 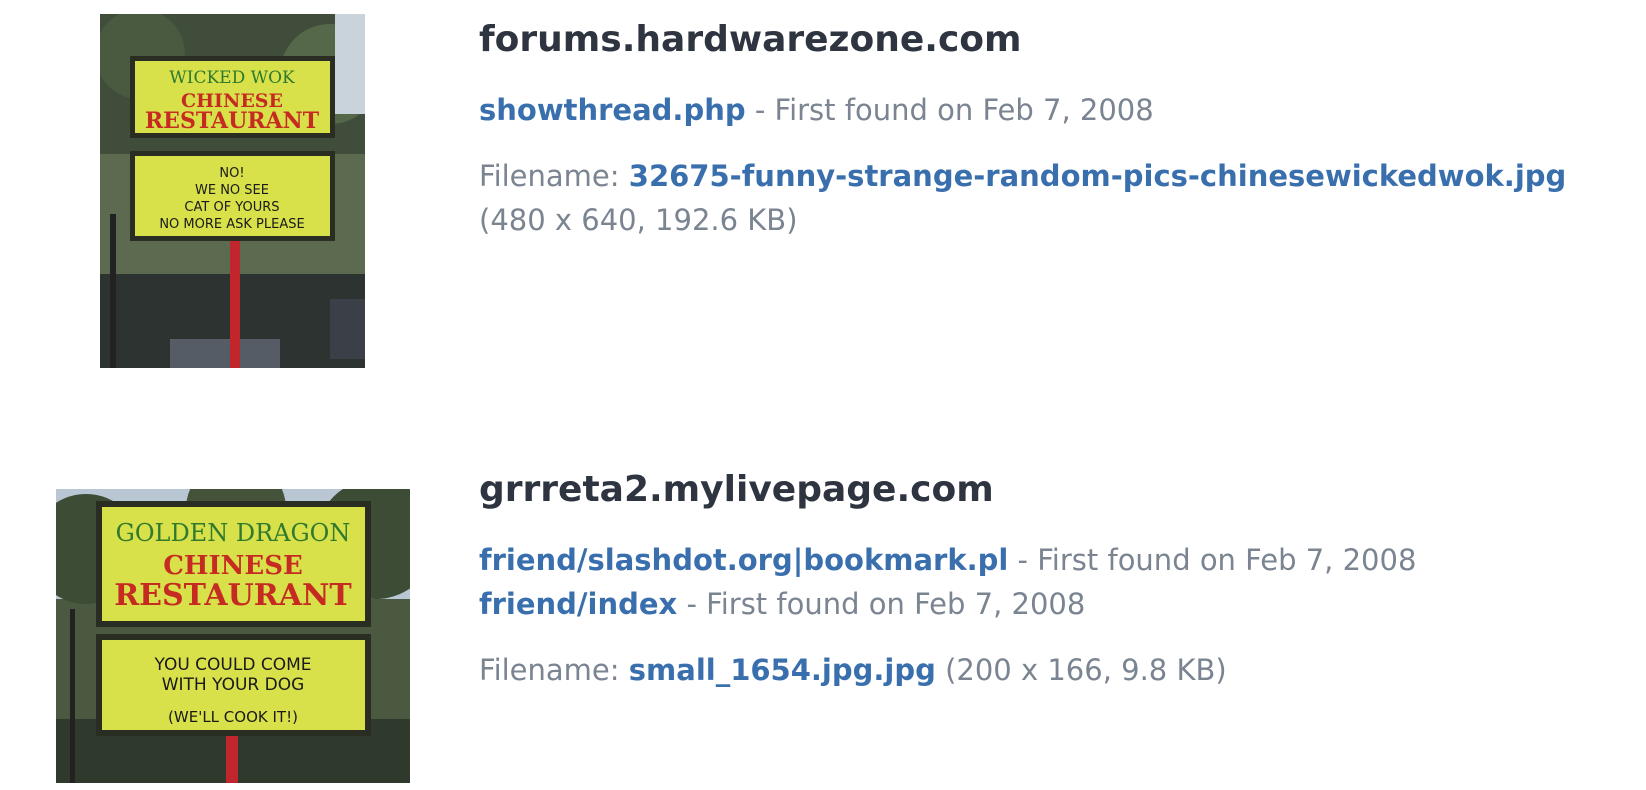 I want to click on page-link: friend/slashdot.org|bookmark.pl, so click(x=743, y=560).